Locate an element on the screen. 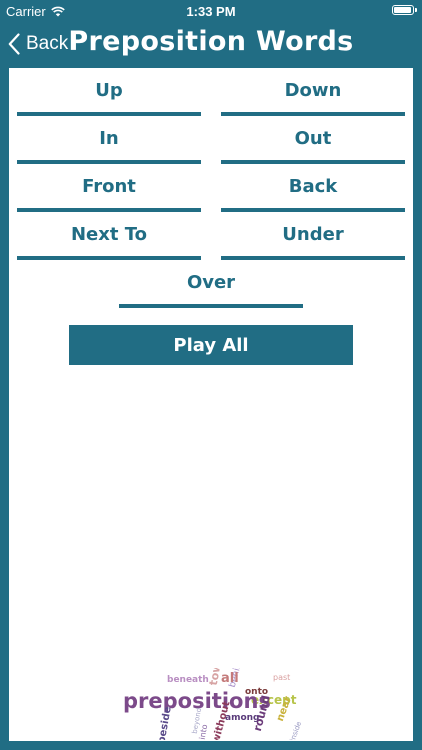  status-time: 1:33 PM is located at coordinates (211, 11).